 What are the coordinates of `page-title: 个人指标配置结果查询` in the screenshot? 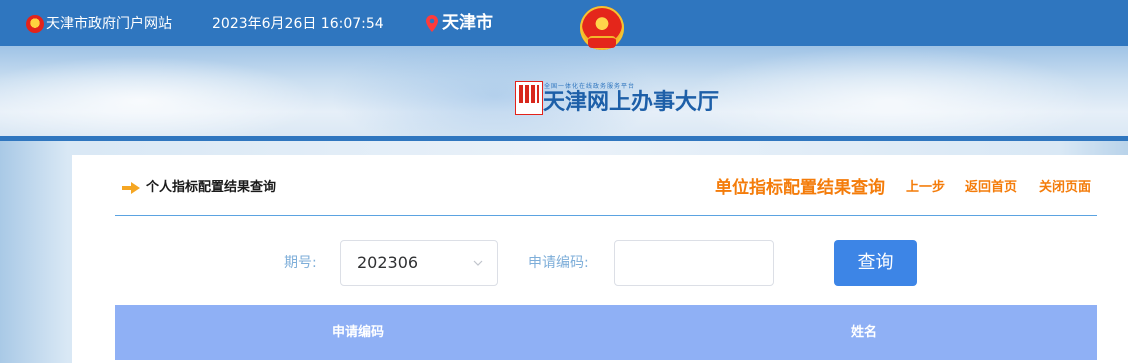 It's located at (211, 187).